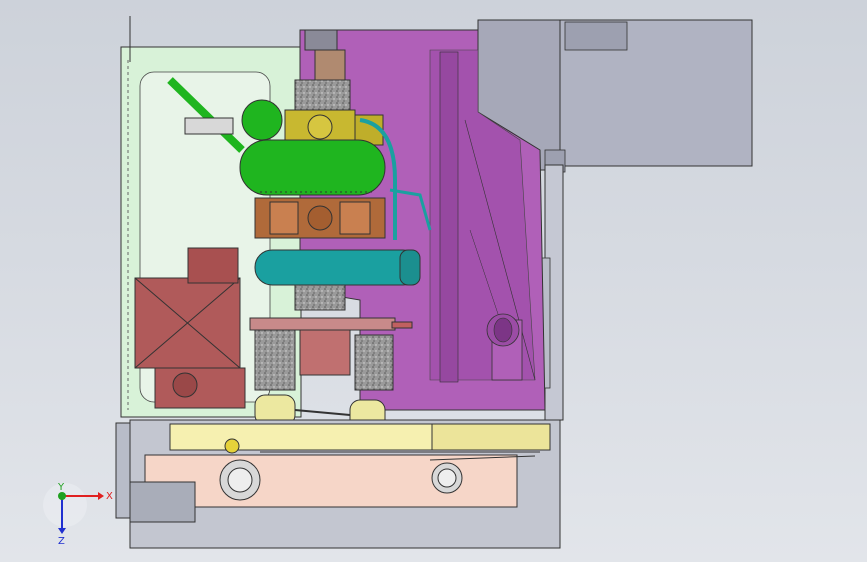  Describe the element at coordinates (78, 514) in the screenshot. I see `coordinate-triad: X Y Z` at that location.